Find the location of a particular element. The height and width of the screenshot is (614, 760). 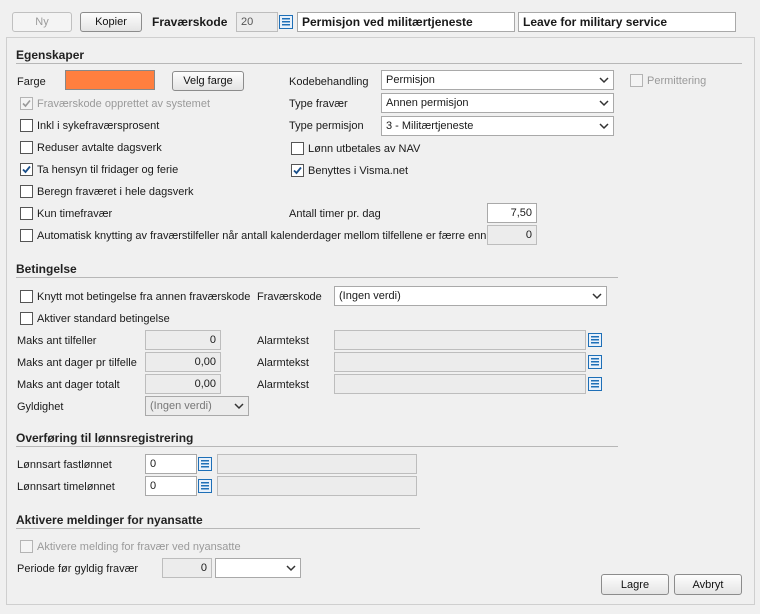

new-button: Ny is located at coordinates (42, 22).